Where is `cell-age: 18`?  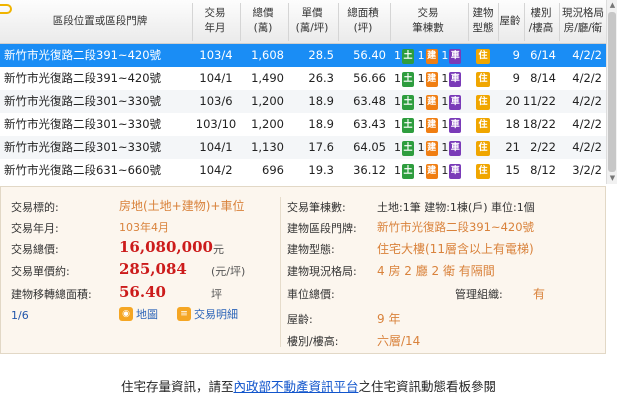
cell-age: 18 is located at coordinates (512, 124).